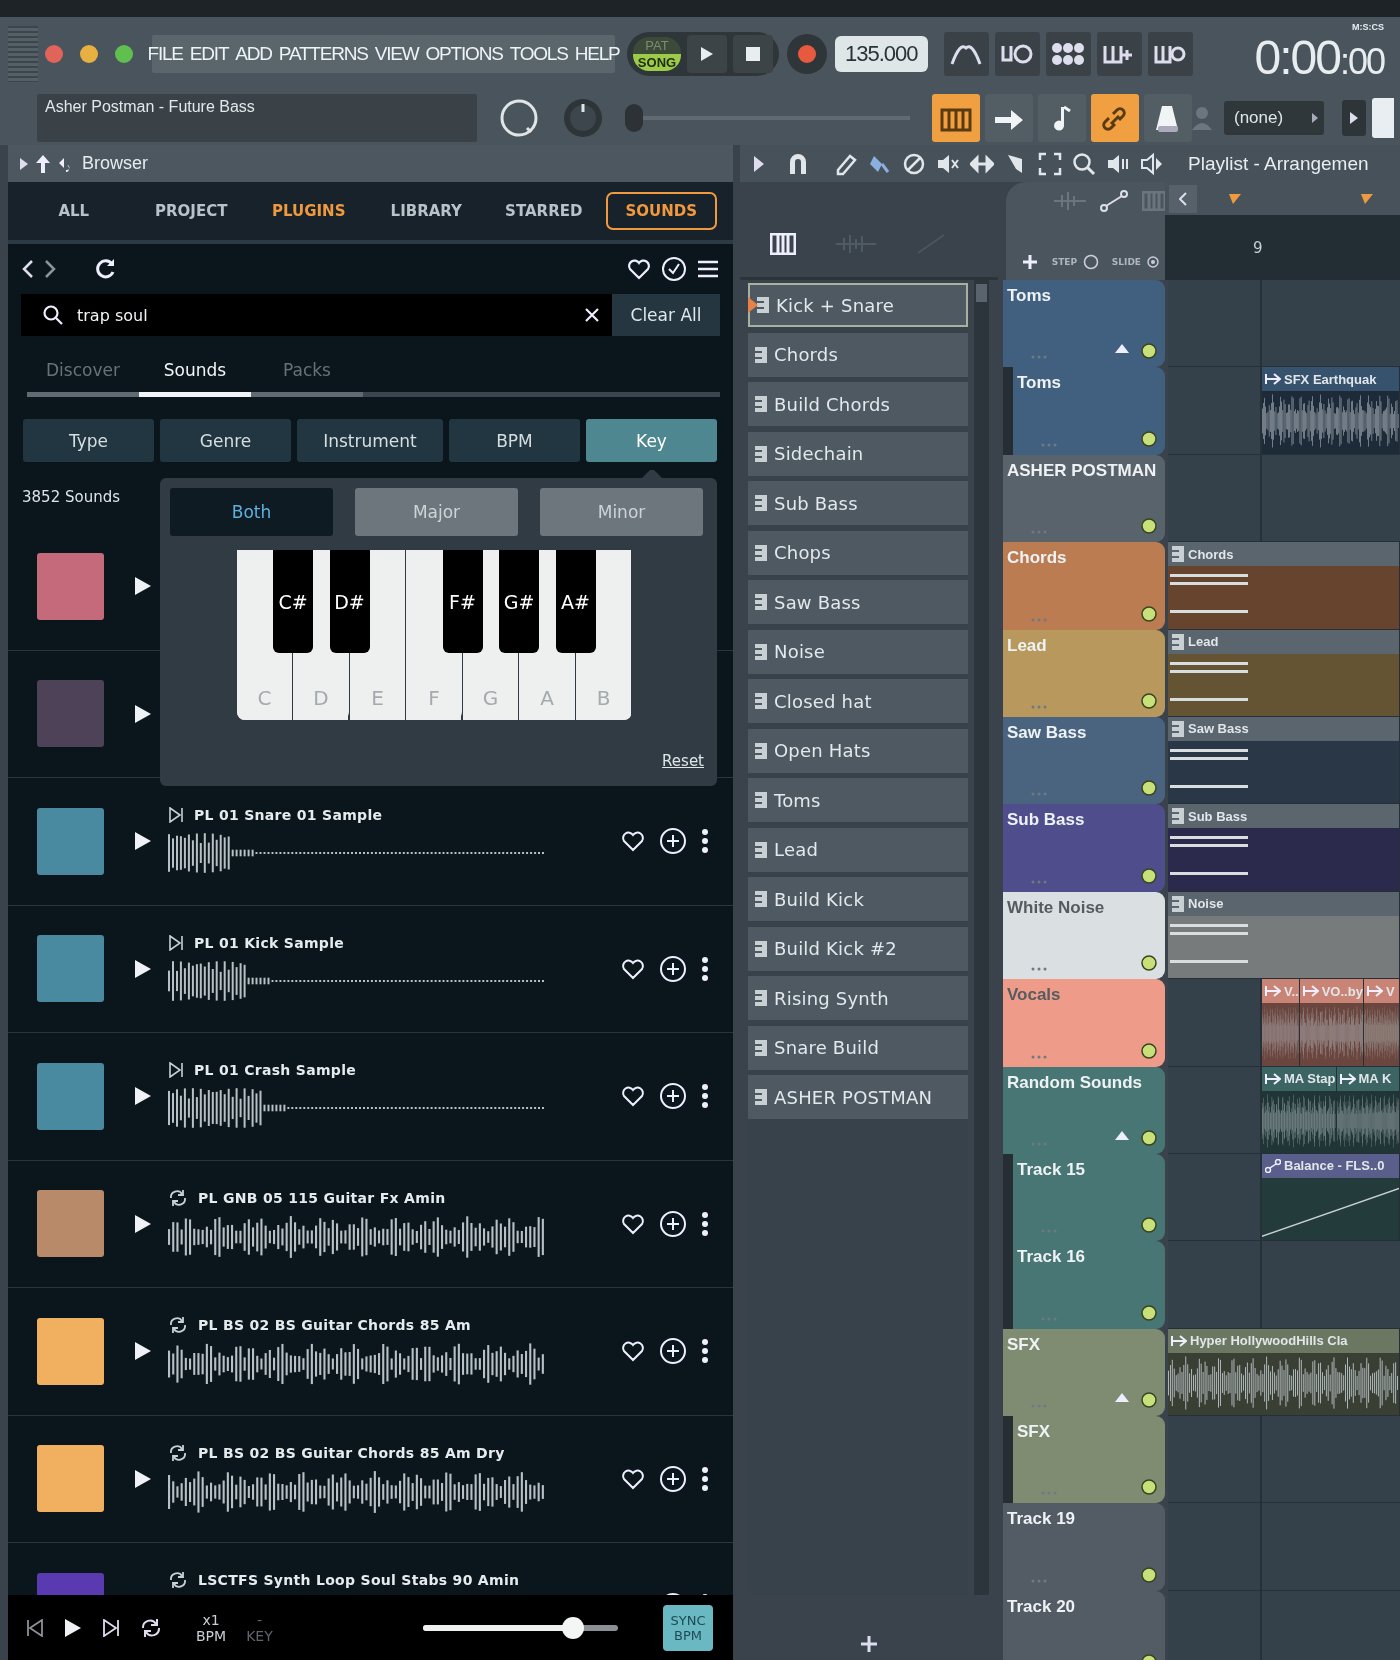 This screenshot has width=1400, height=1660. Describe the element at coordinates (370, 440) in the screenshot. I see `filter-button: Instrument` at that location.